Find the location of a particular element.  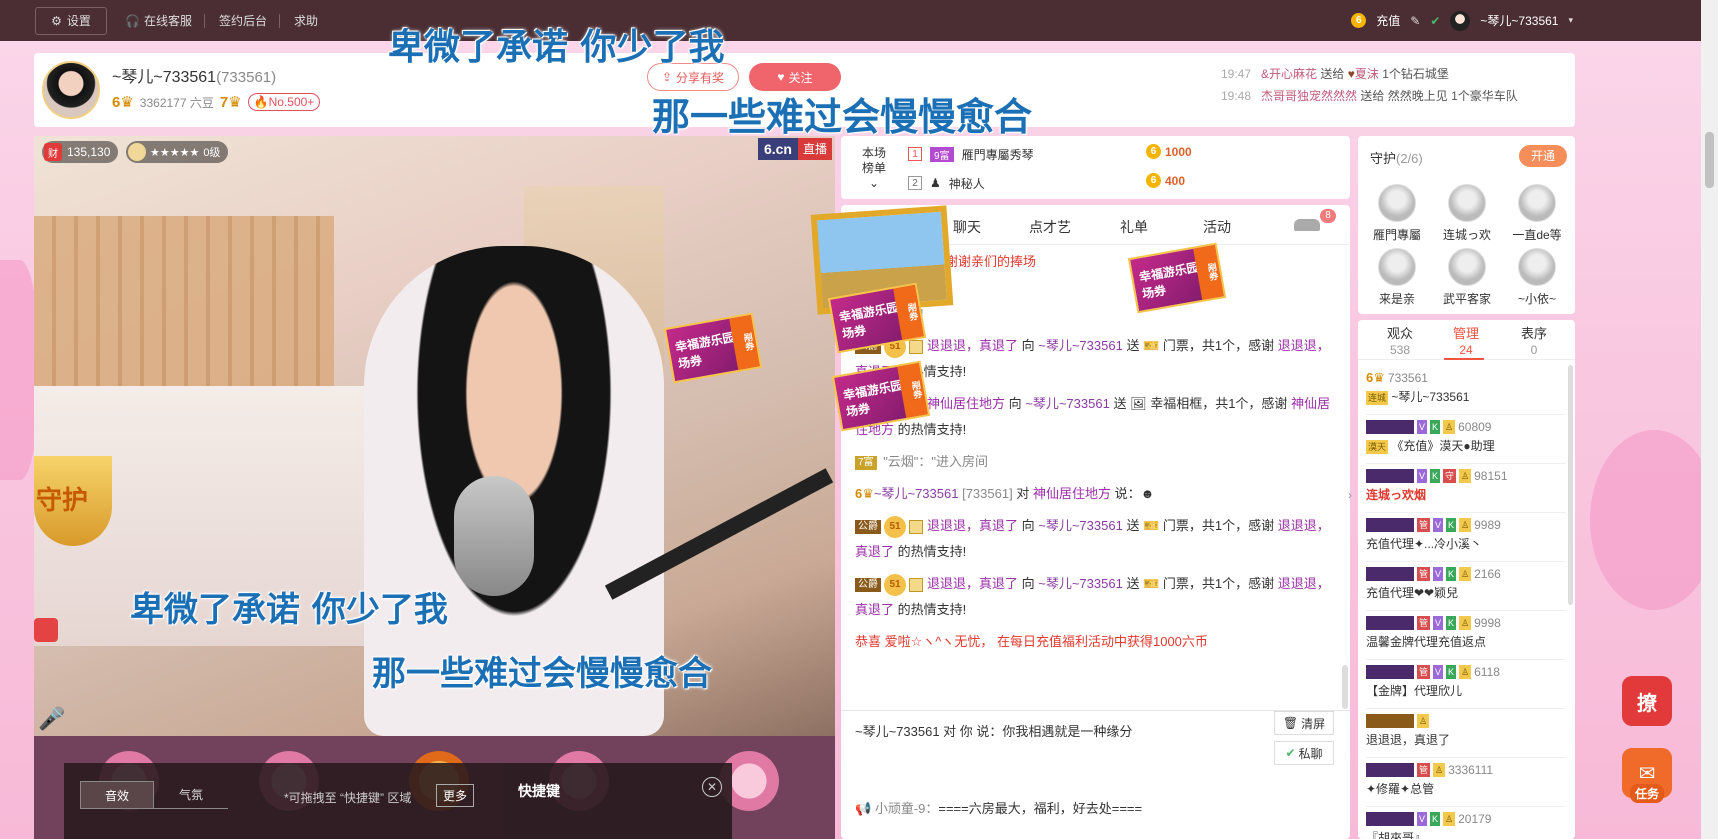

chat-scrollbar is located at coordinates (1345, 687).